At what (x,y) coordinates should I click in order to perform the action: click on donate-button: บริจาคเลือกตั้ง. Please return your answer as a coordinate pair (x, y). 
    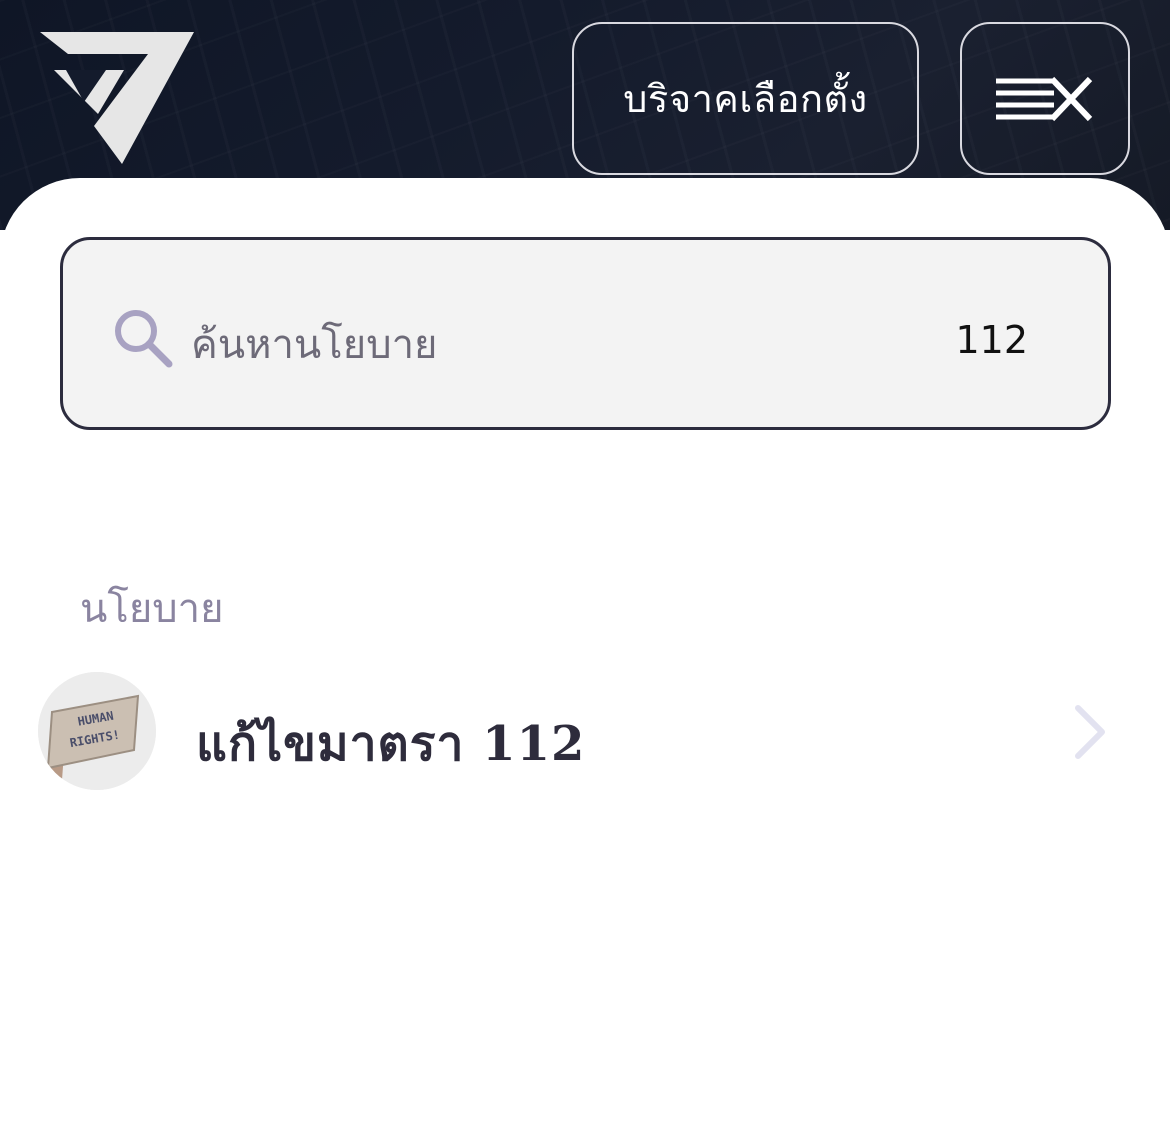
    Looking at the image, I should click on (745, 98).